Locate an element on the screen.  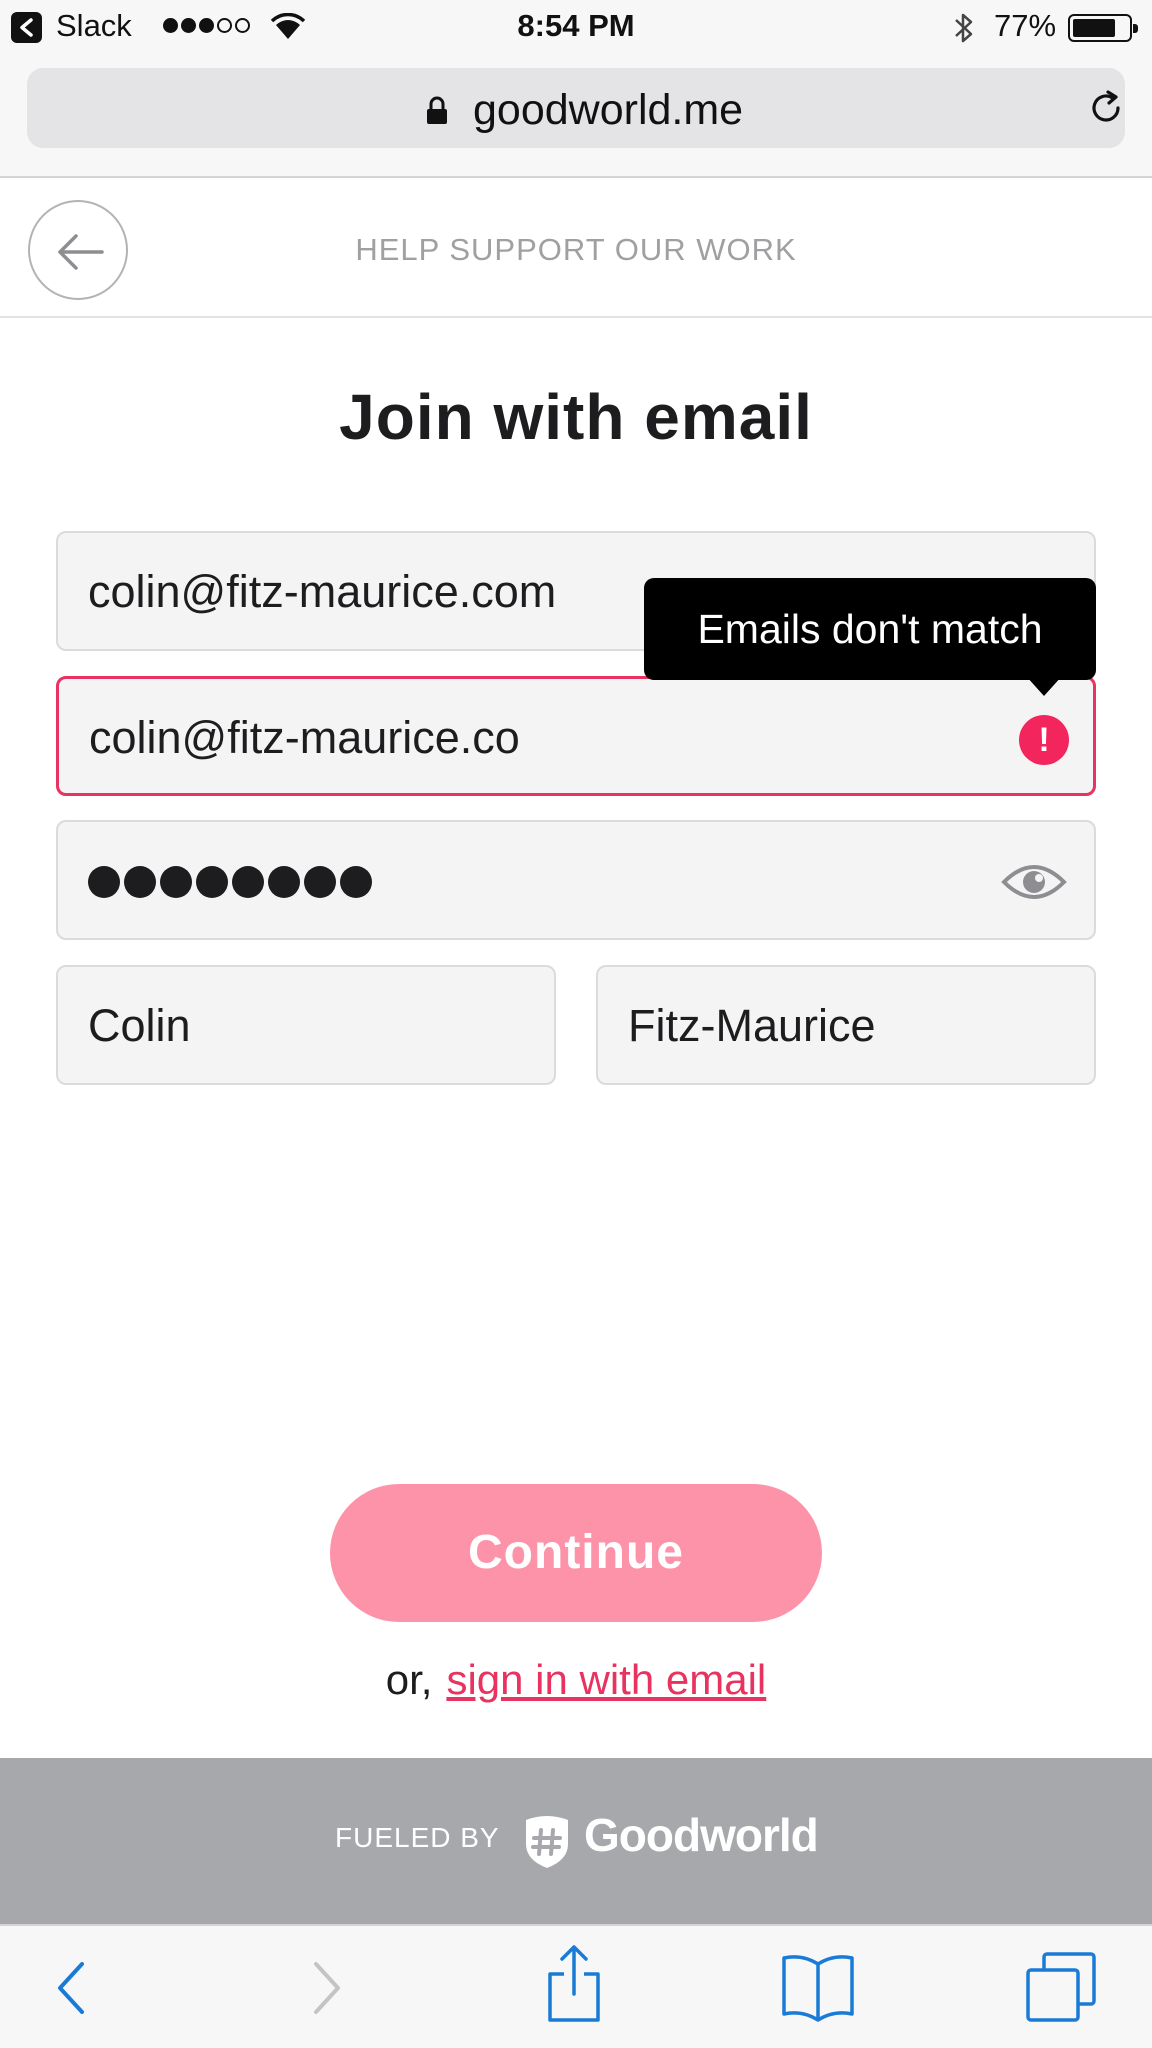
bluetooth-icon is located at coordinates (964, 28).